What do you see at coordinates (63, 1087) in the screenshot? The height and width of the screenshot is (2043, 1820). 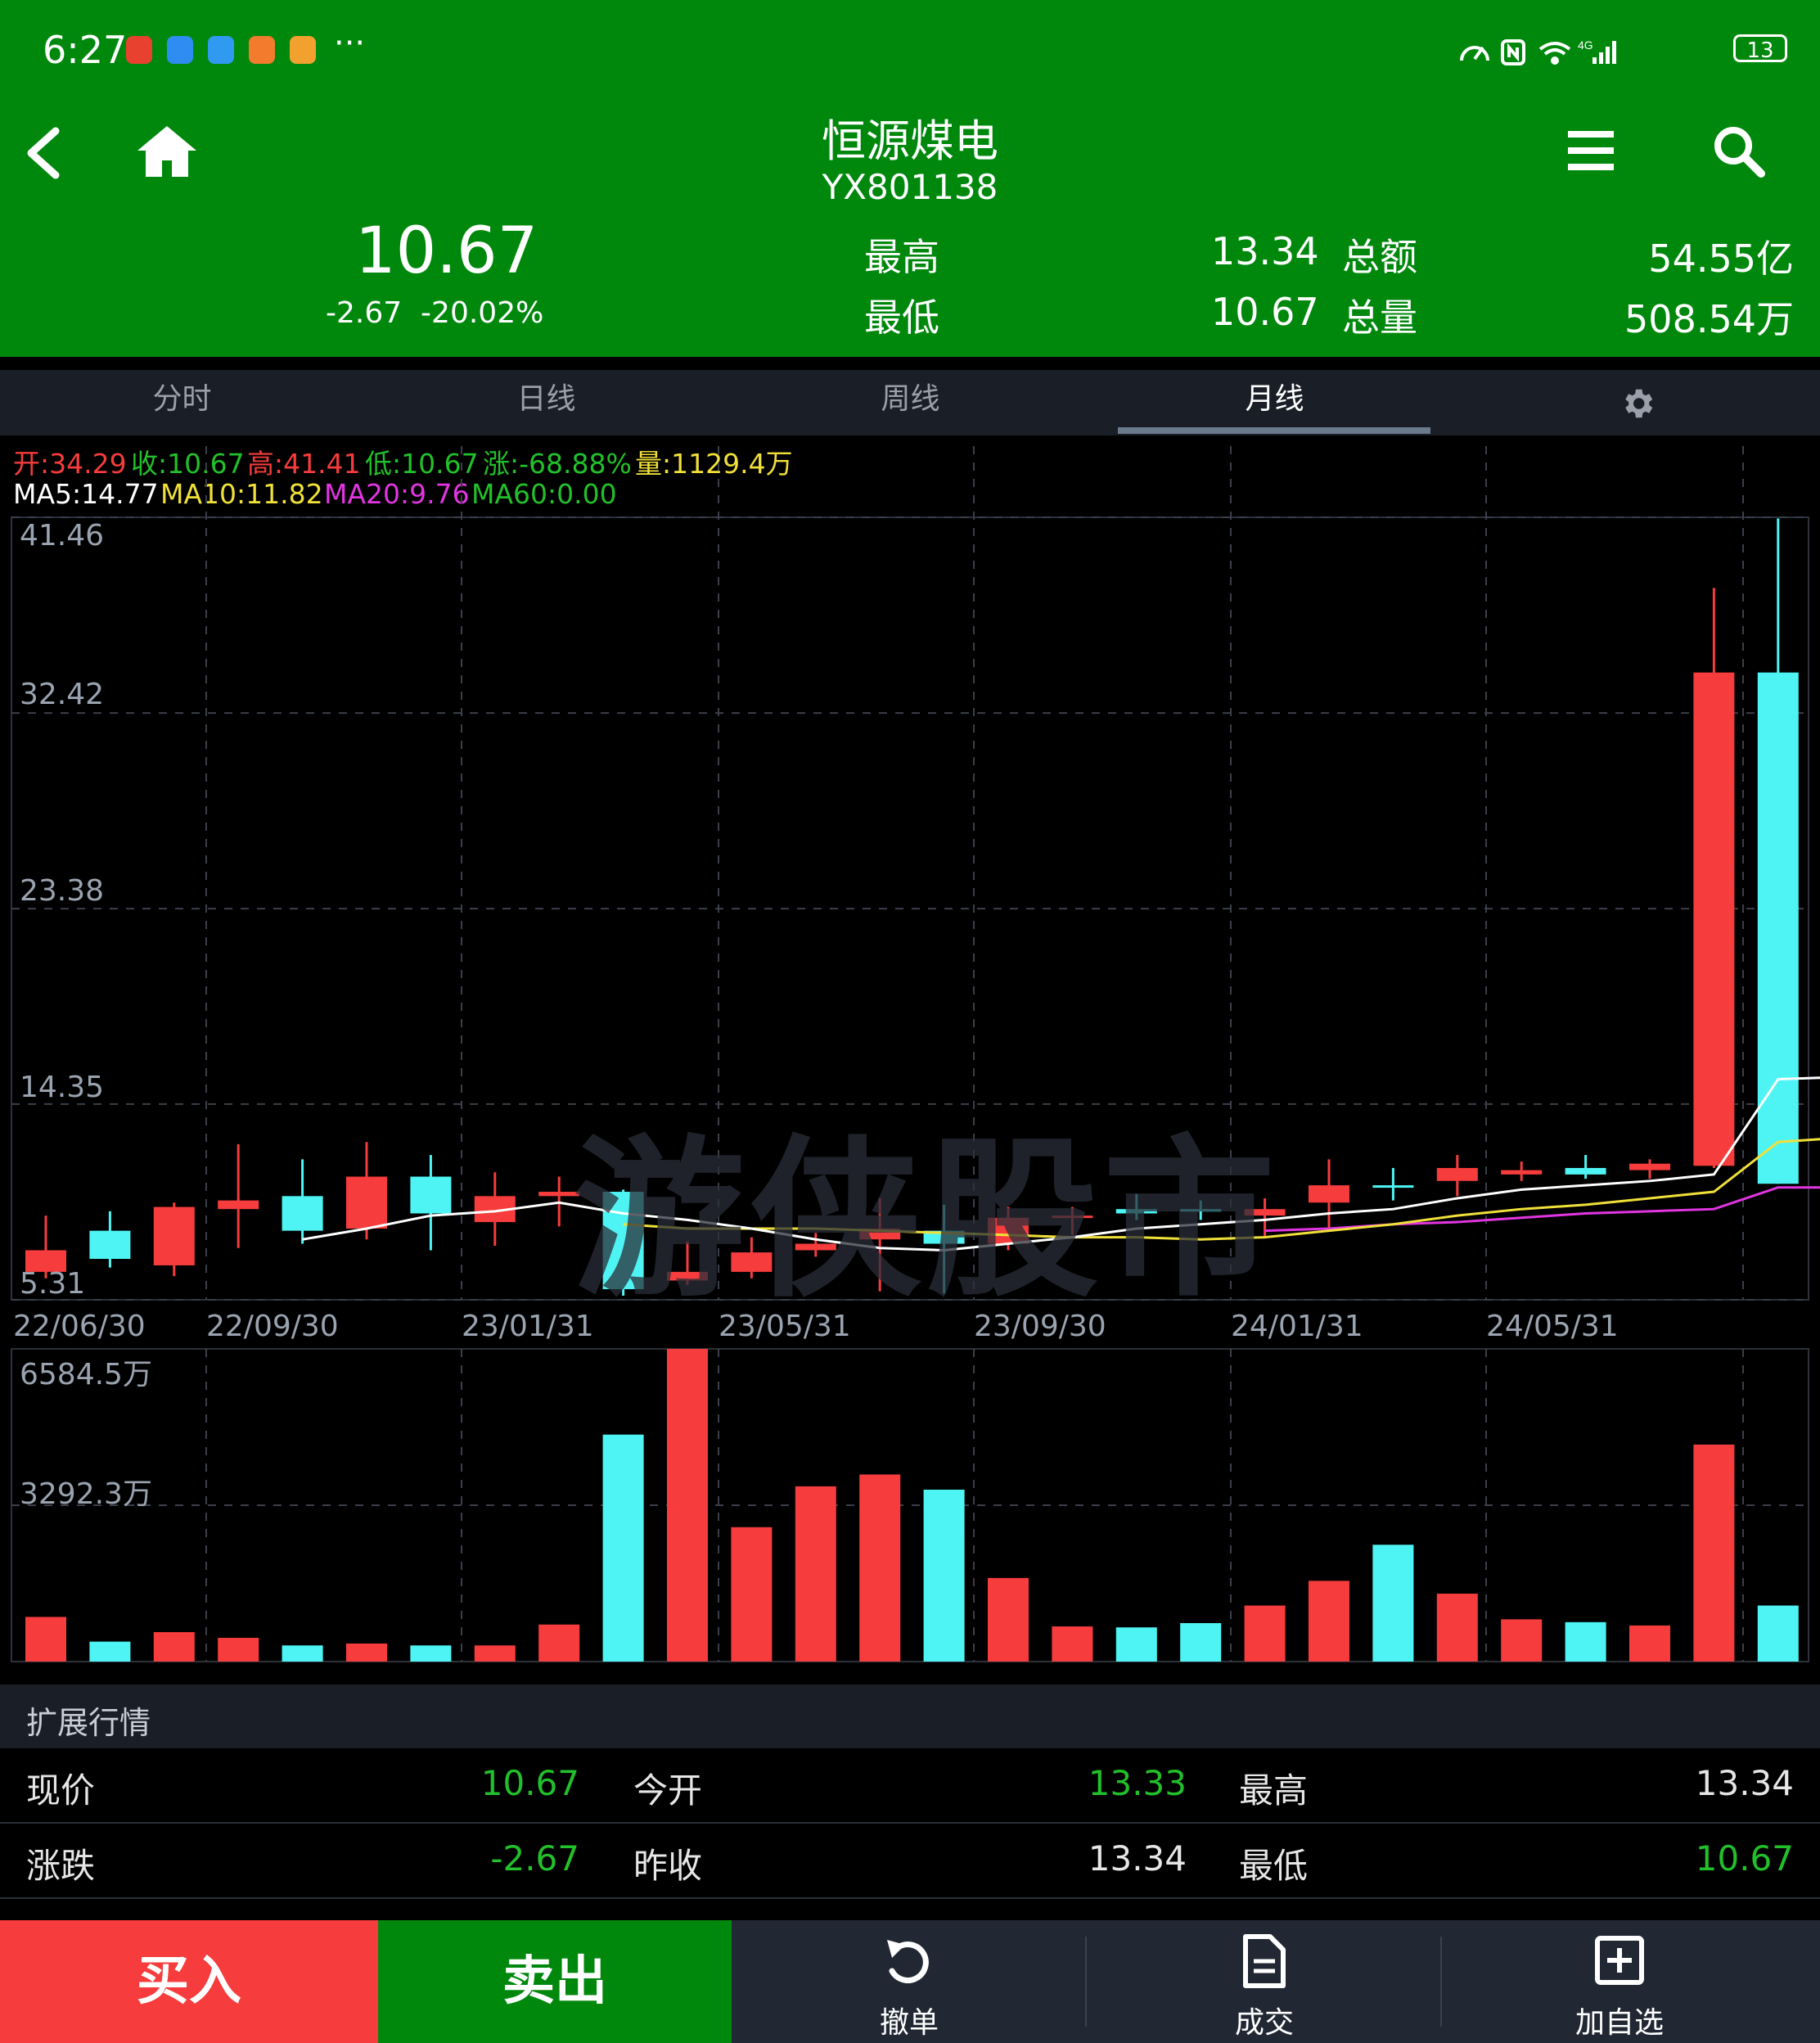 I see `price-tick: 14.35` at bounding box center [63, 1087].